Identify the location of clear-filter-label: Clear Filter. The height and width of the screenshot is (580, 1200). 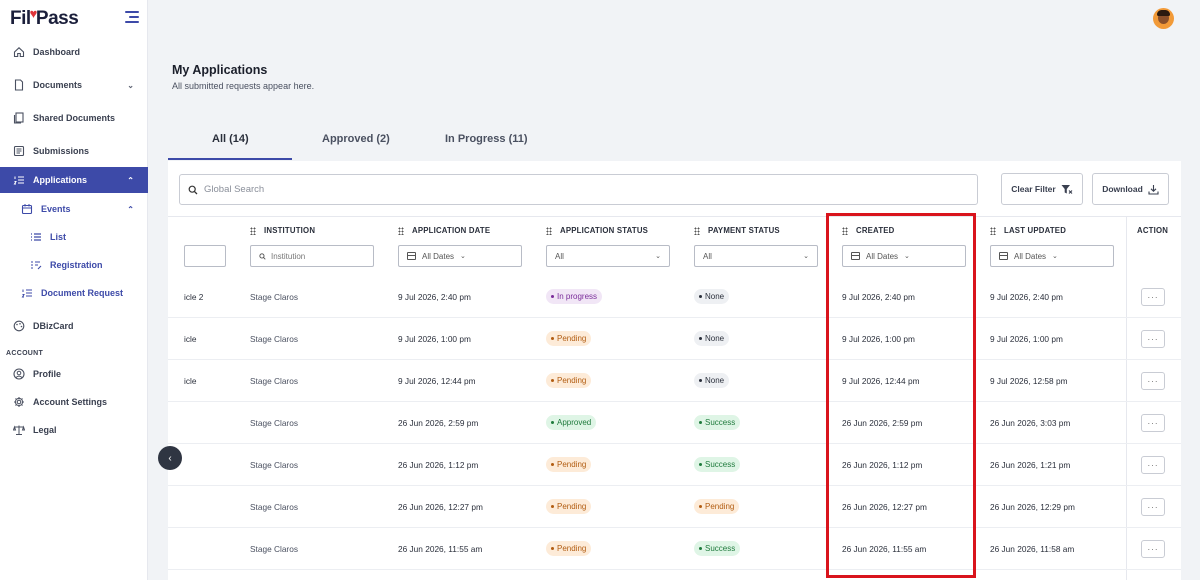
(1033, 189).